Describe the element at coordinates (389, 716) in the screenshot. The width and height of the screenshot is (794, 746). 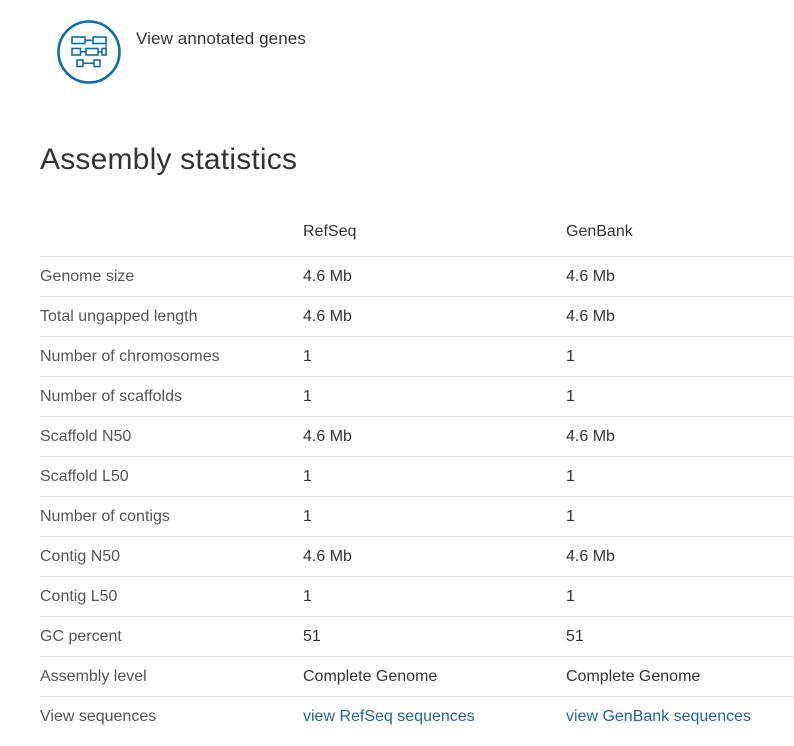
I see `view-refseq-sequences-link: view RefSeq sequences` at that location.